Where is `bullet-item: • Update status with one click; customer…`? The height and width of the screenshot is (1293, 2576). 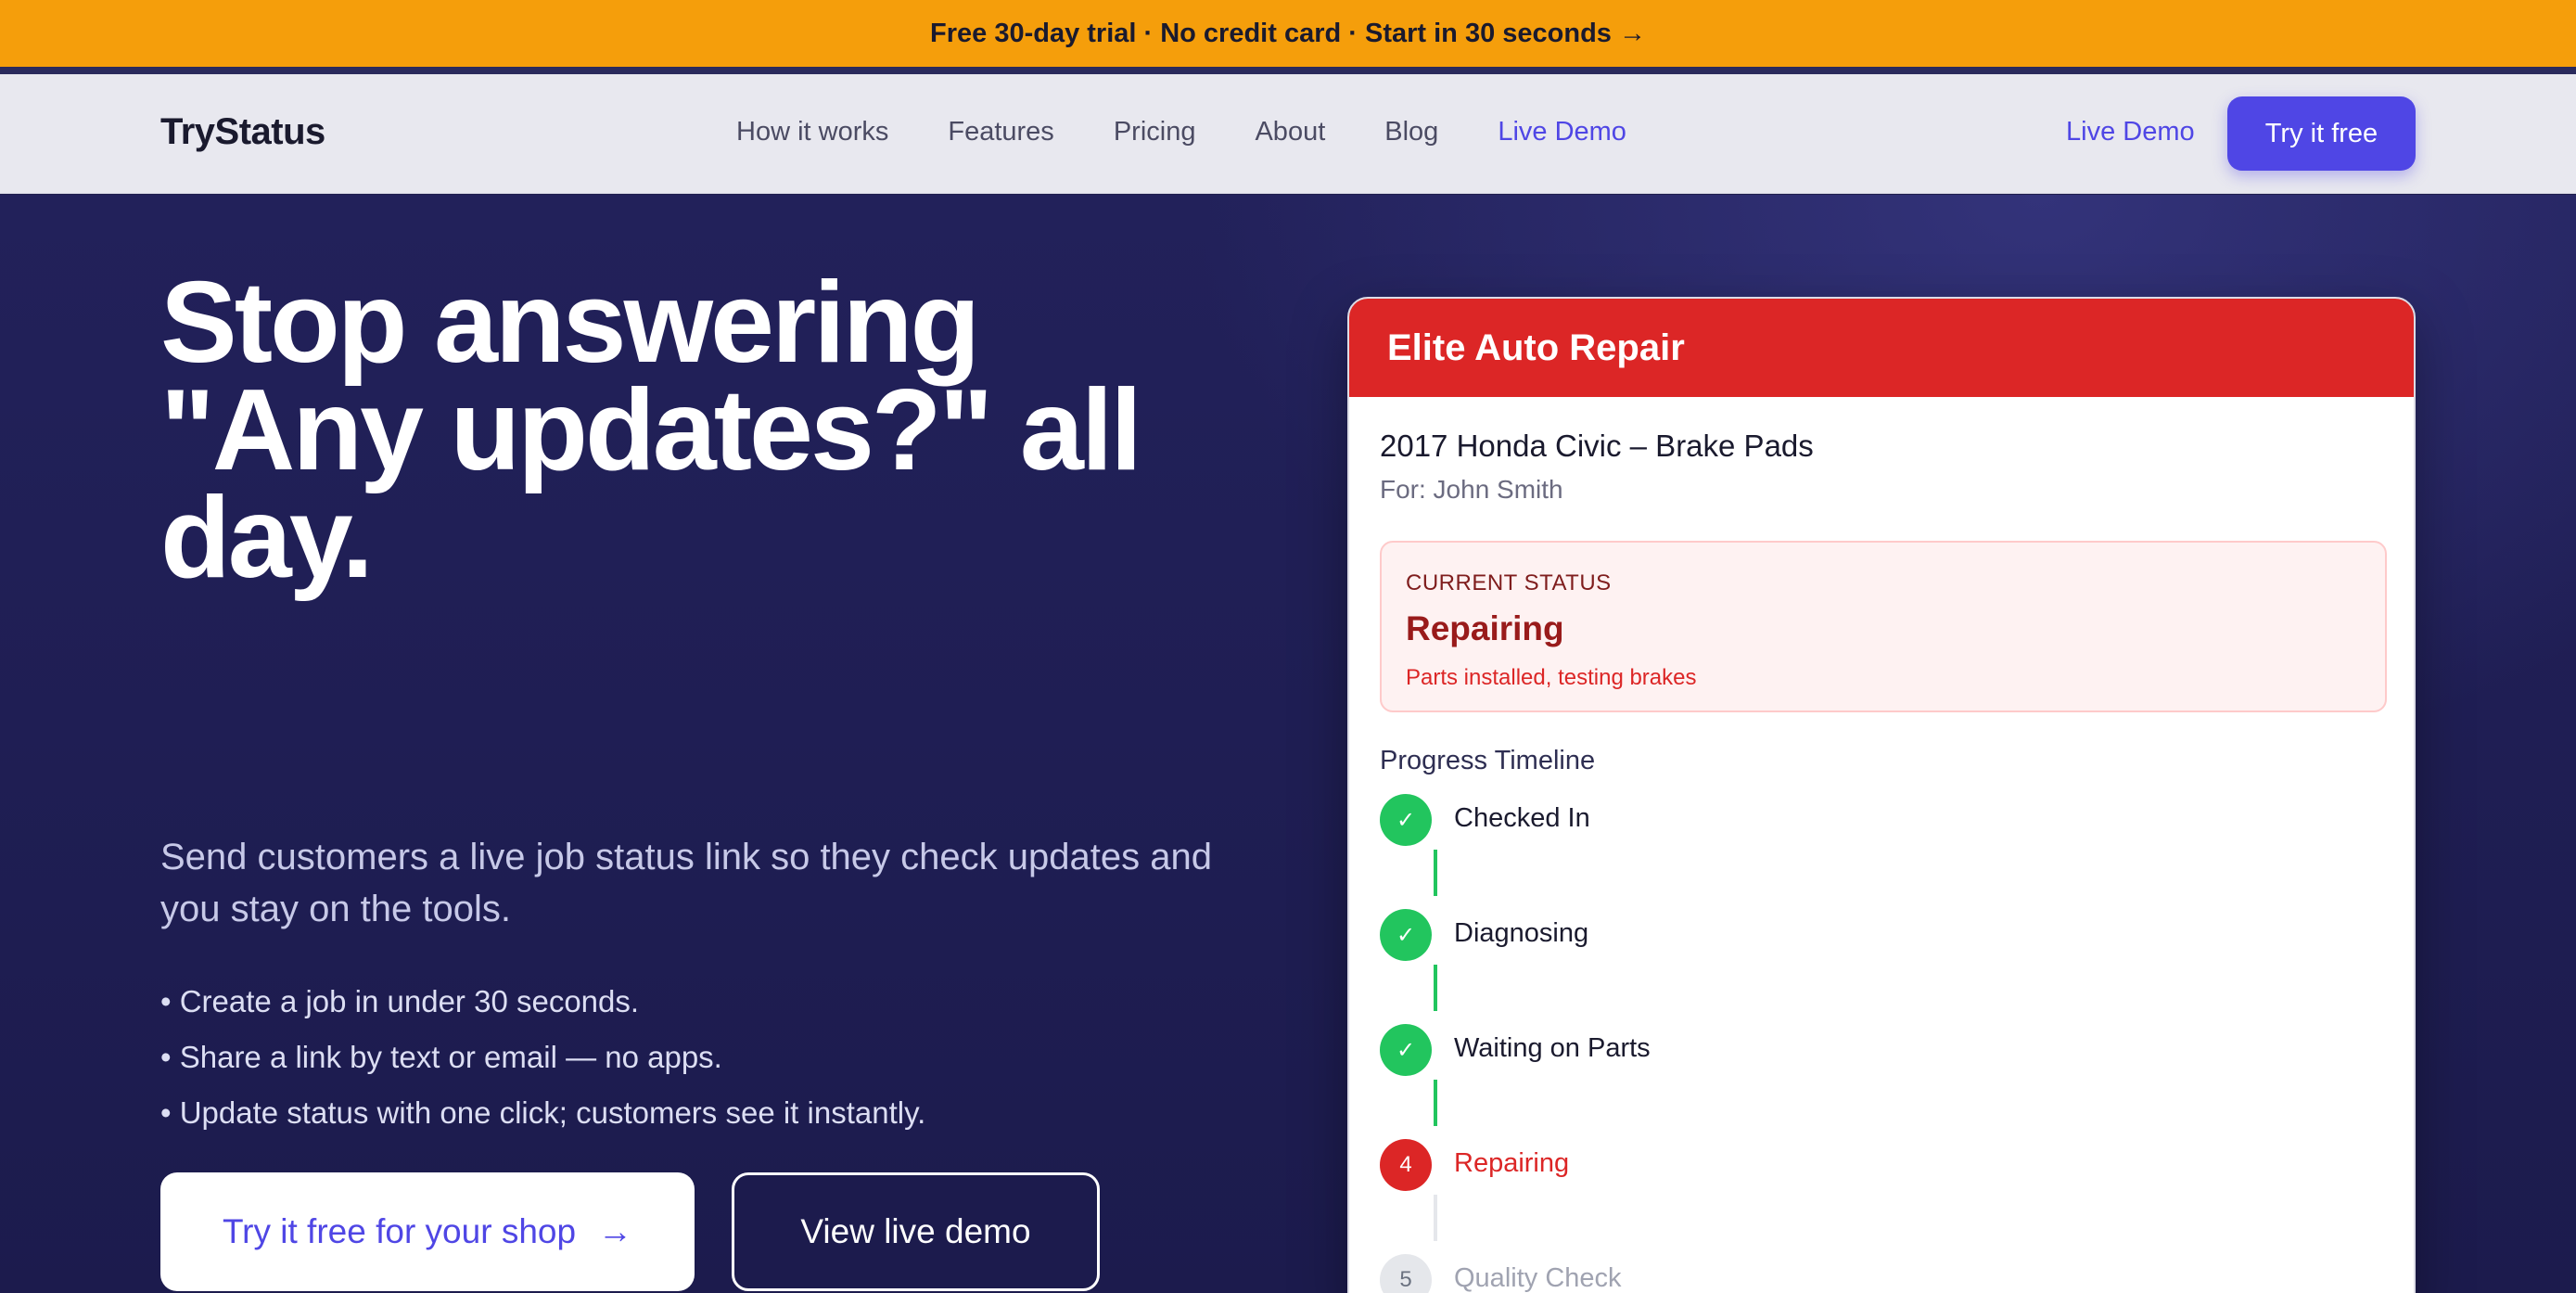
bullet-item: • Update status with one click; customer… is located at coordinates (543, 1112).